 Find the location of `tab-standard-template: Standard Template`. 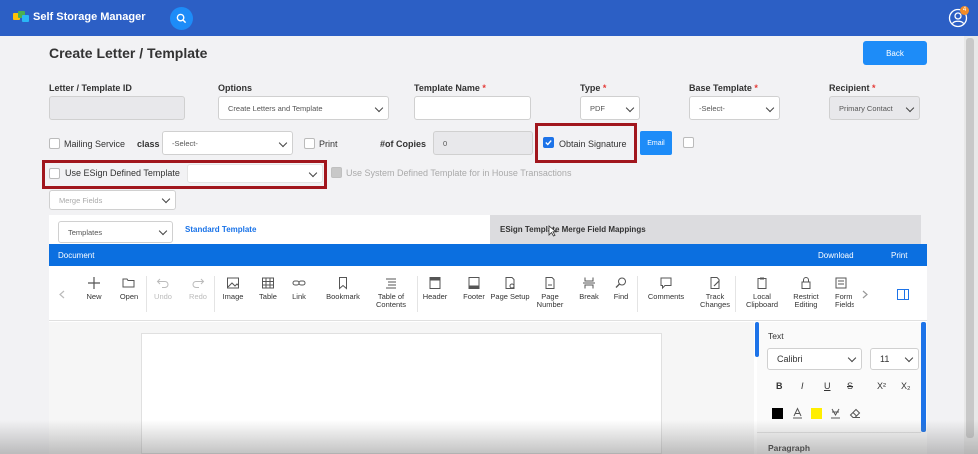

tab-standard-template: Standard Template is located at coordinates (220, 229).